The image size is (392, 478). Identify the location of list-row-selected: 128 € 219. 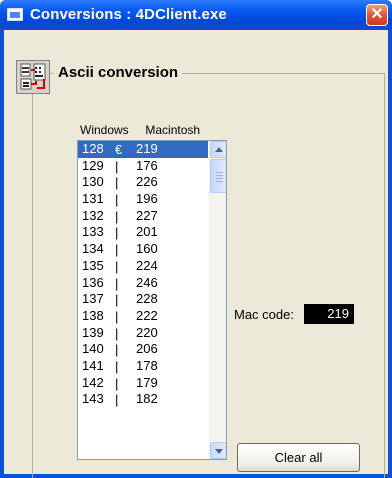
(143, 149).